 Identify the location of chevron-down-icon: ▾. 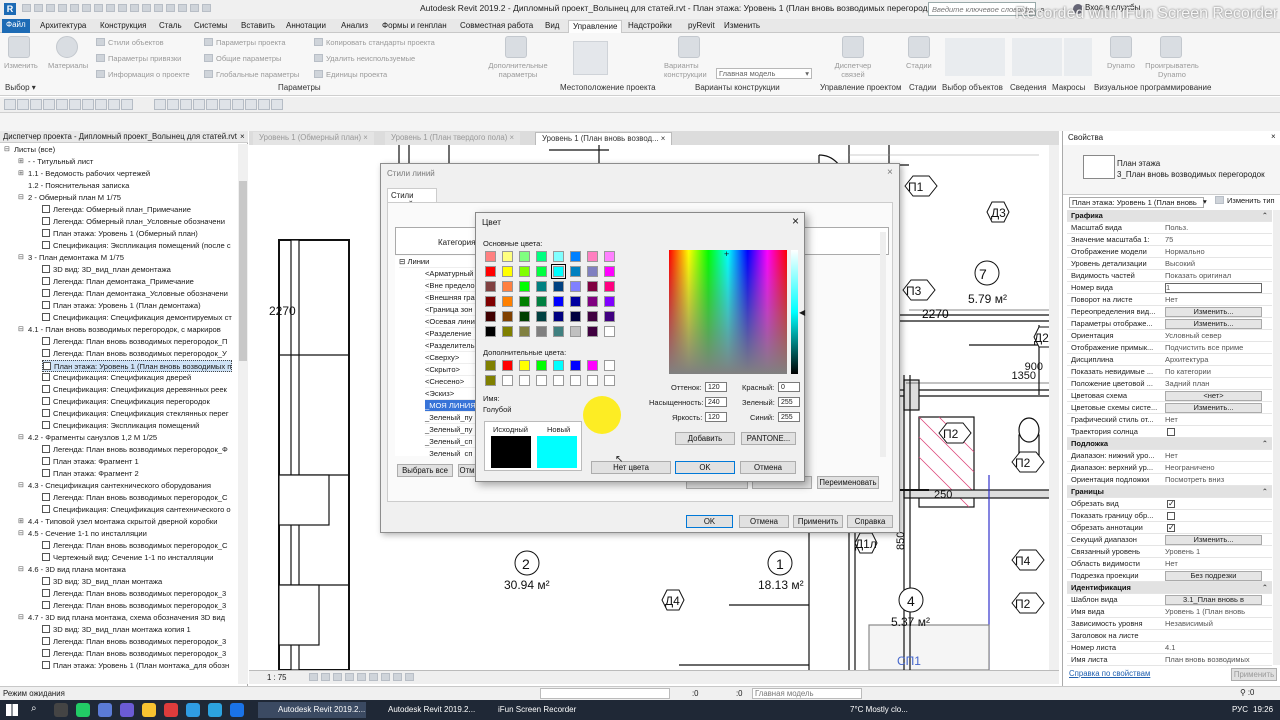
(1205, 201).